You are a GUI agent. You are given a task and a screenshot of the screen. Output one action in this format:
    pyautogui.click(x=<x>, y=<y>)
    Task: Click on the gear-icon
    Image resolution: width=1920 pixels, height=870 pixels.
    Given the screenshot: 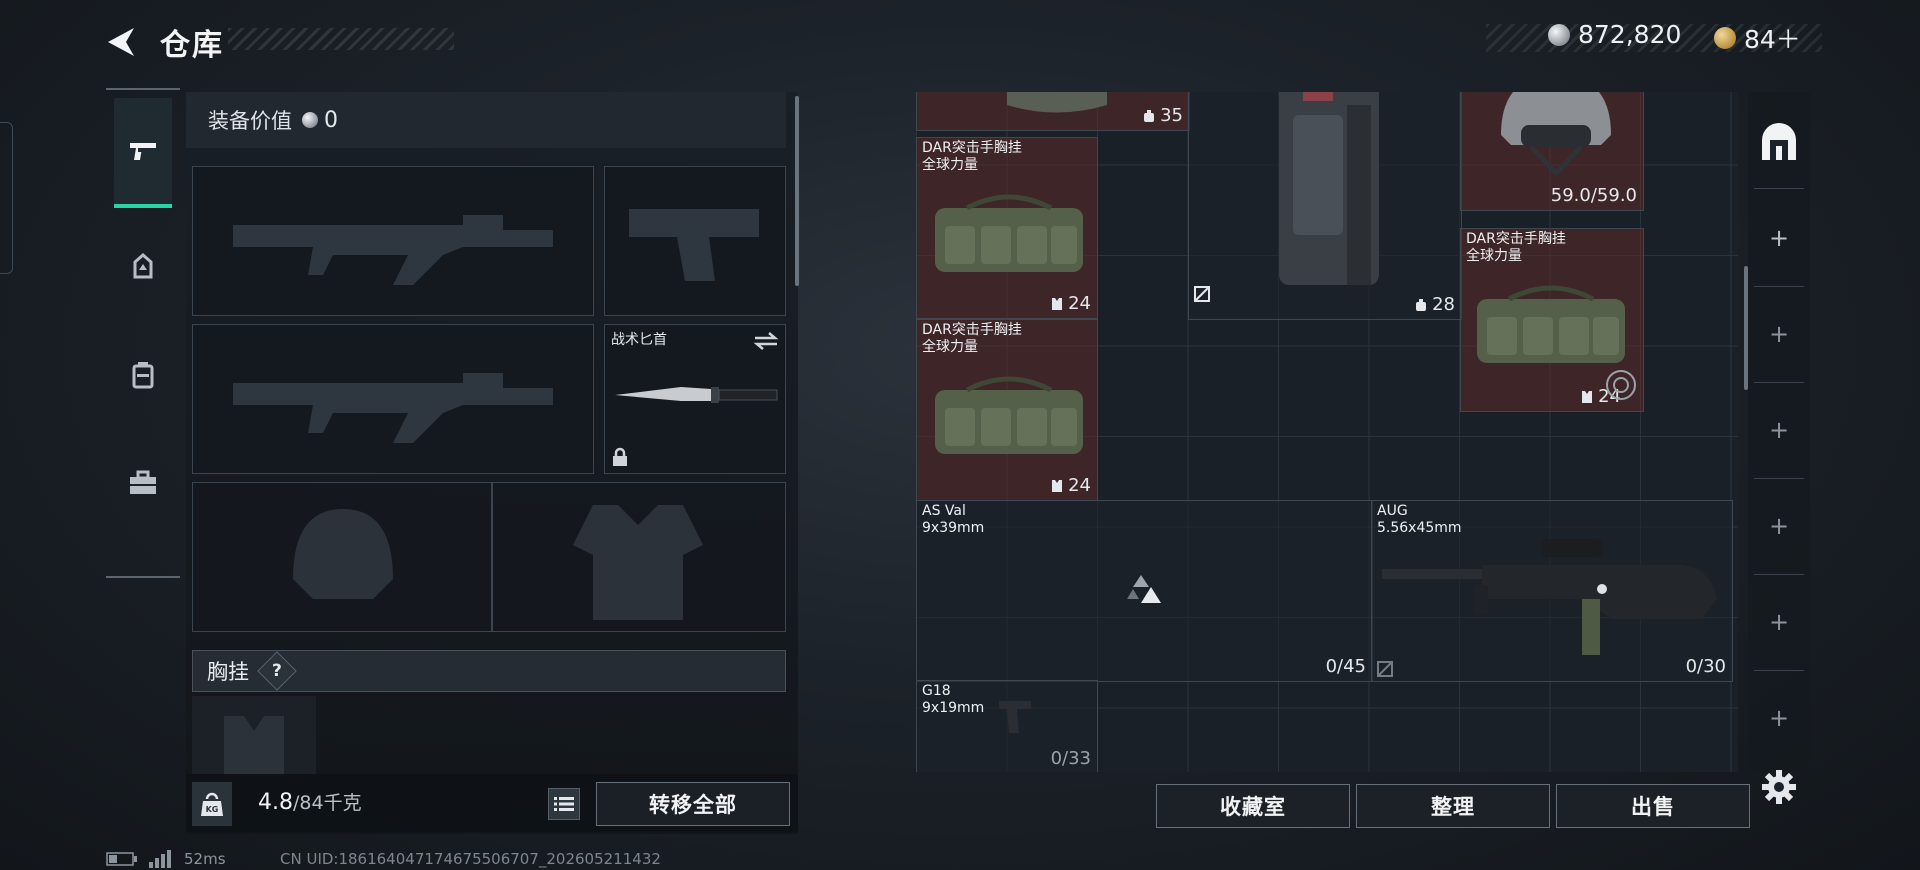 What is the action you would take?
    pyautogui.click(x=1779, y=787)
    